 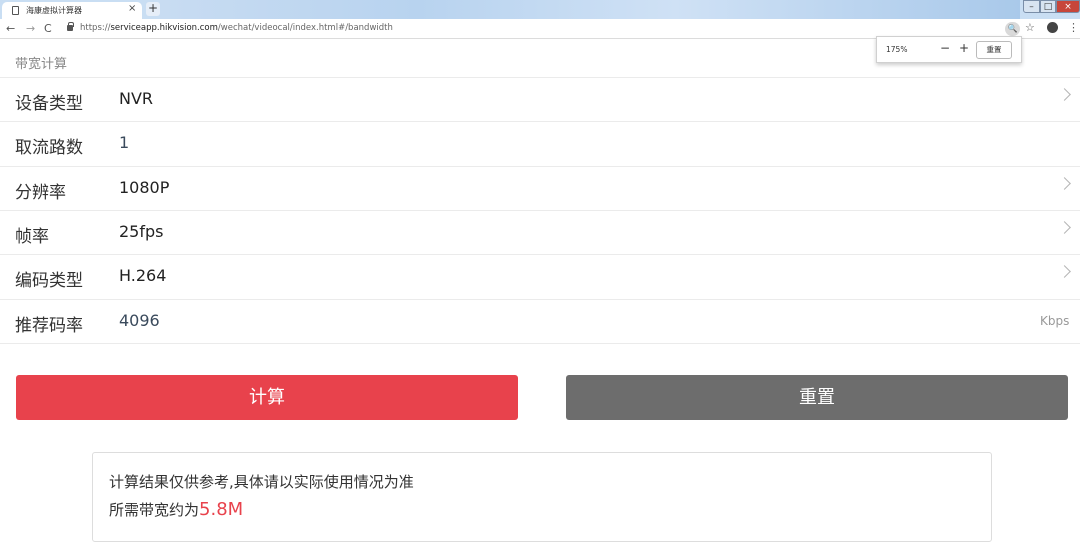 What do you see at coordinates (540, 343) in the screenshot?
I see `divider` at bounding box center [540, 343].